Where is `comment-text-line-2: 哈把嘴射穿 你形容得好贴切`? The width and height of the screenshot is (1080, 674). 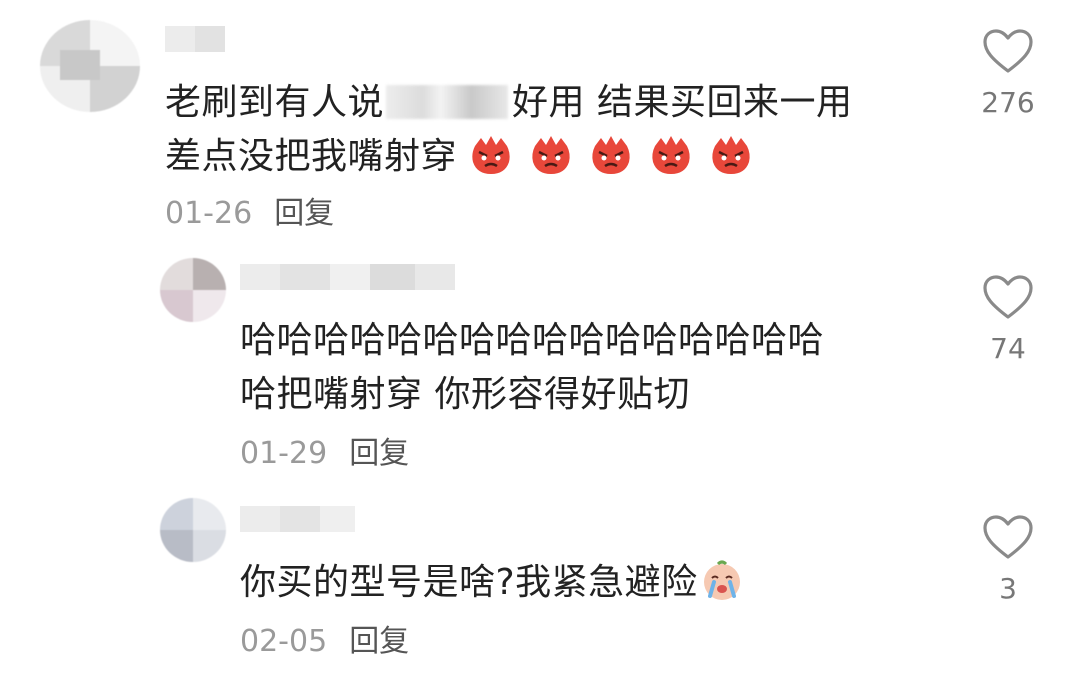
comment-text-line-2: 哈把嘴射穿 你形容得好贴切 is located at coordinates (465, 394).